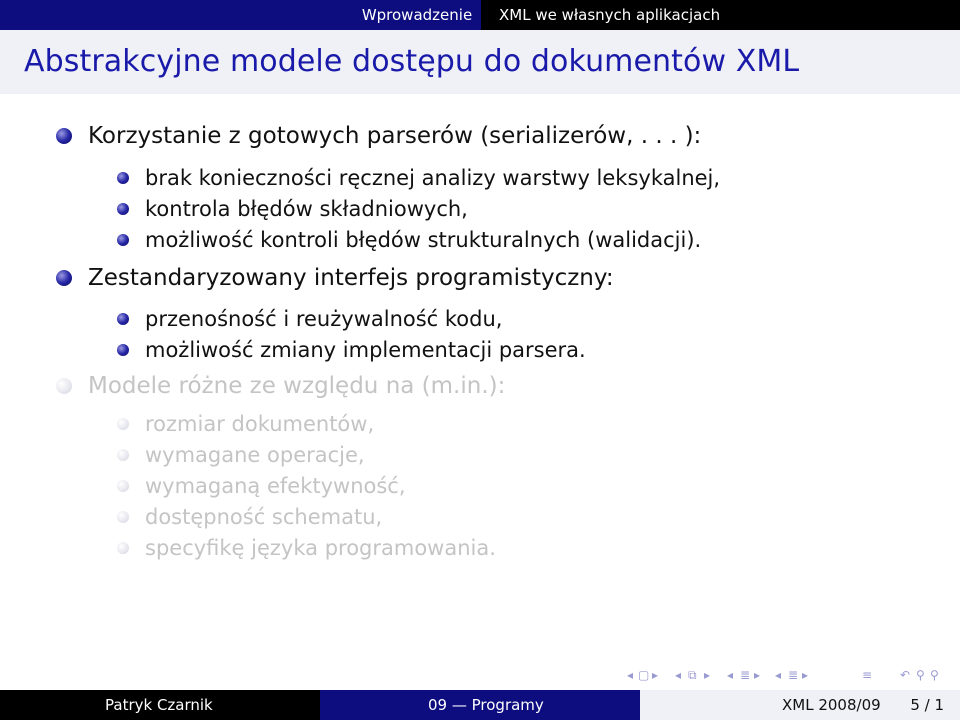  I want to click on footer-author: Patryk Czarnik, so click(159, 705).